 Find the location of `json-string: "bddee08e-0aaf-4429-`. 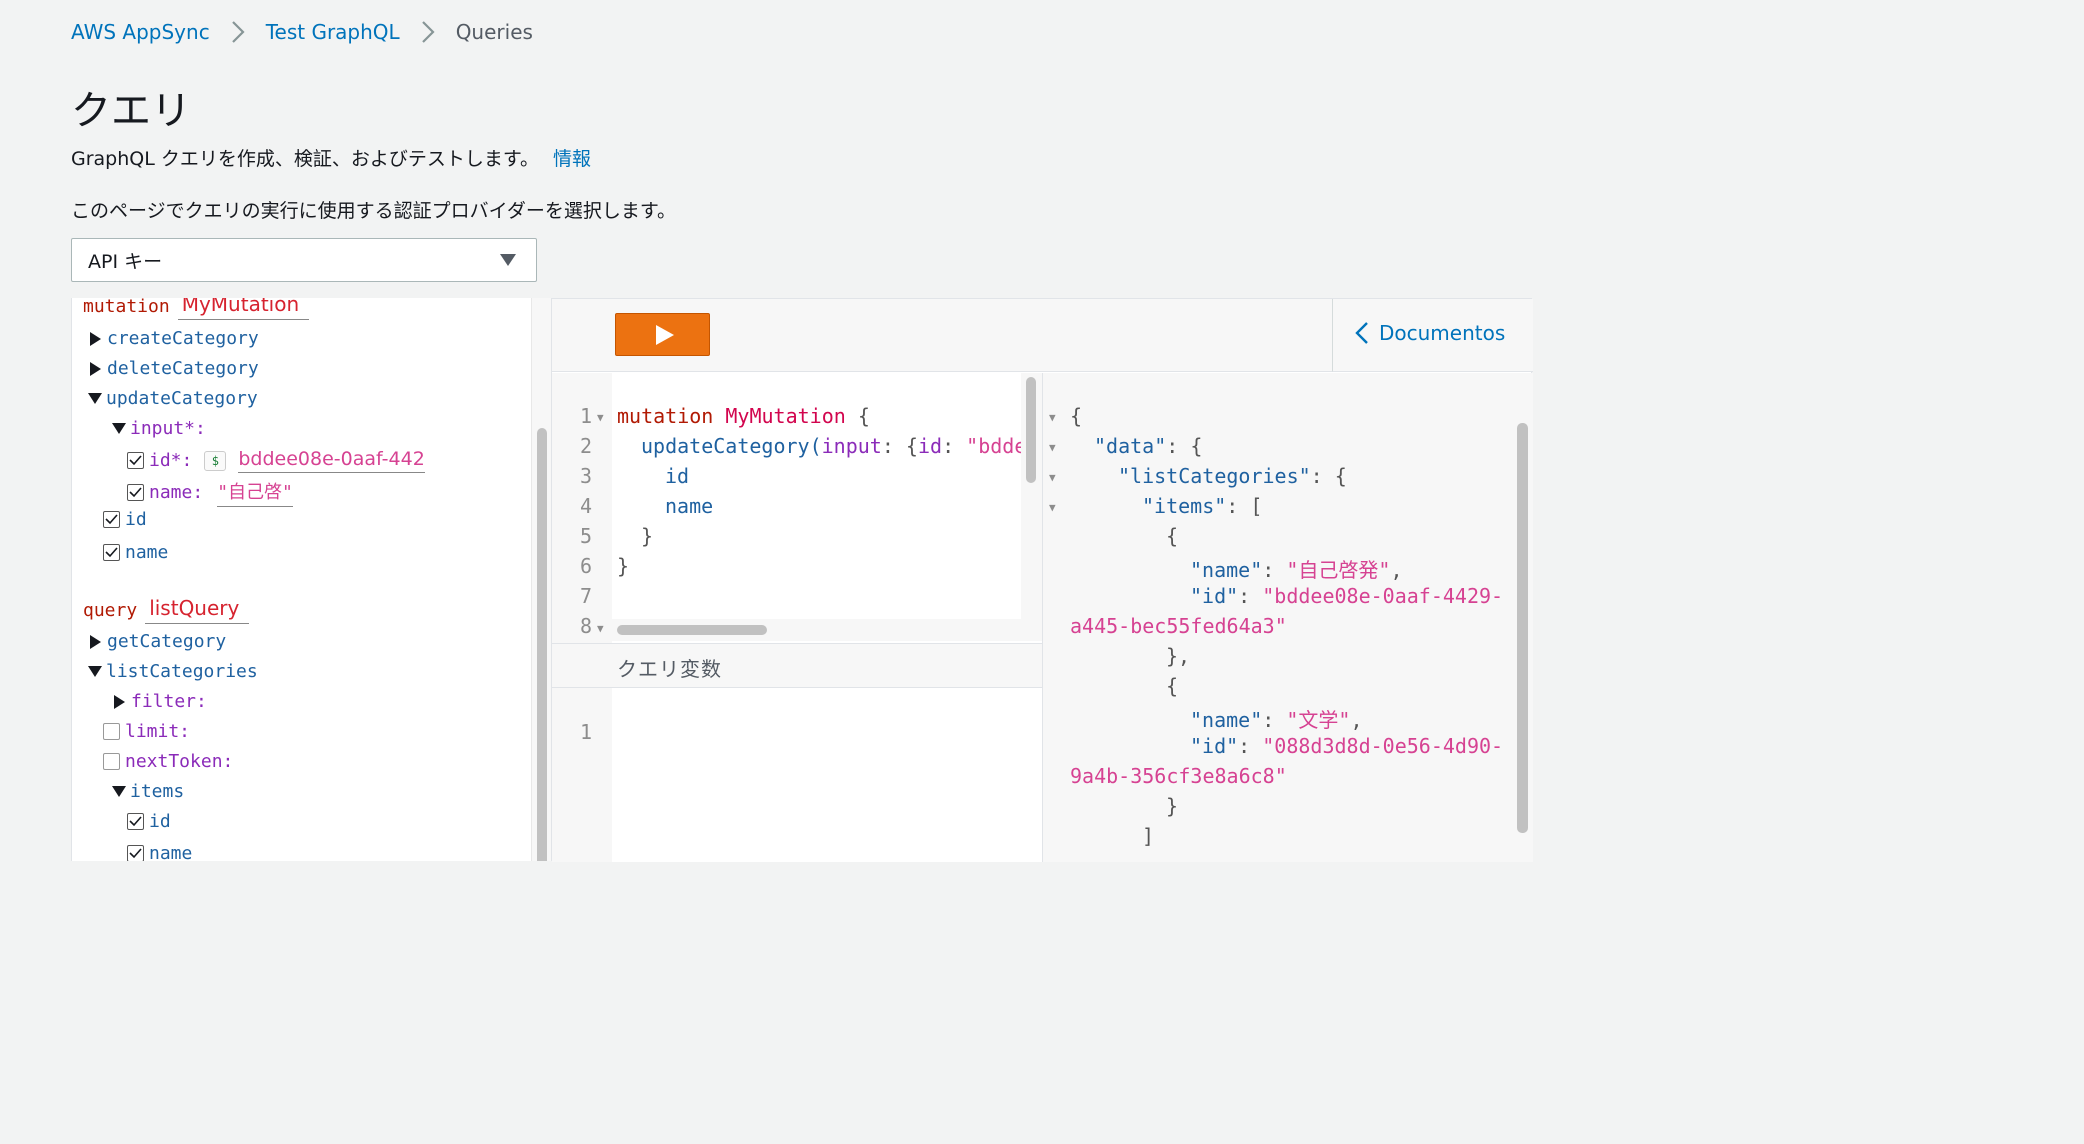

json-string: "bddee08e-0aaf-4429- is located at coordinates (1383, 596).